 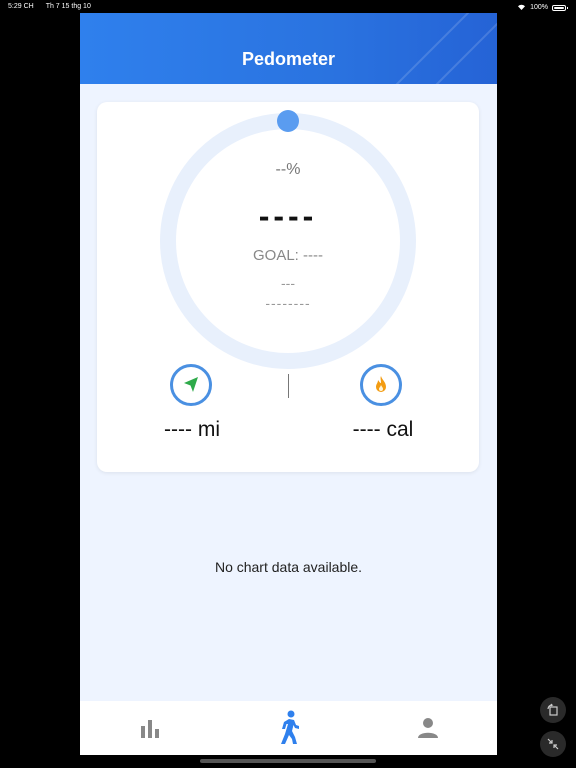 I want to click on calories-value: ---- cal, so click(x=383, y=429).